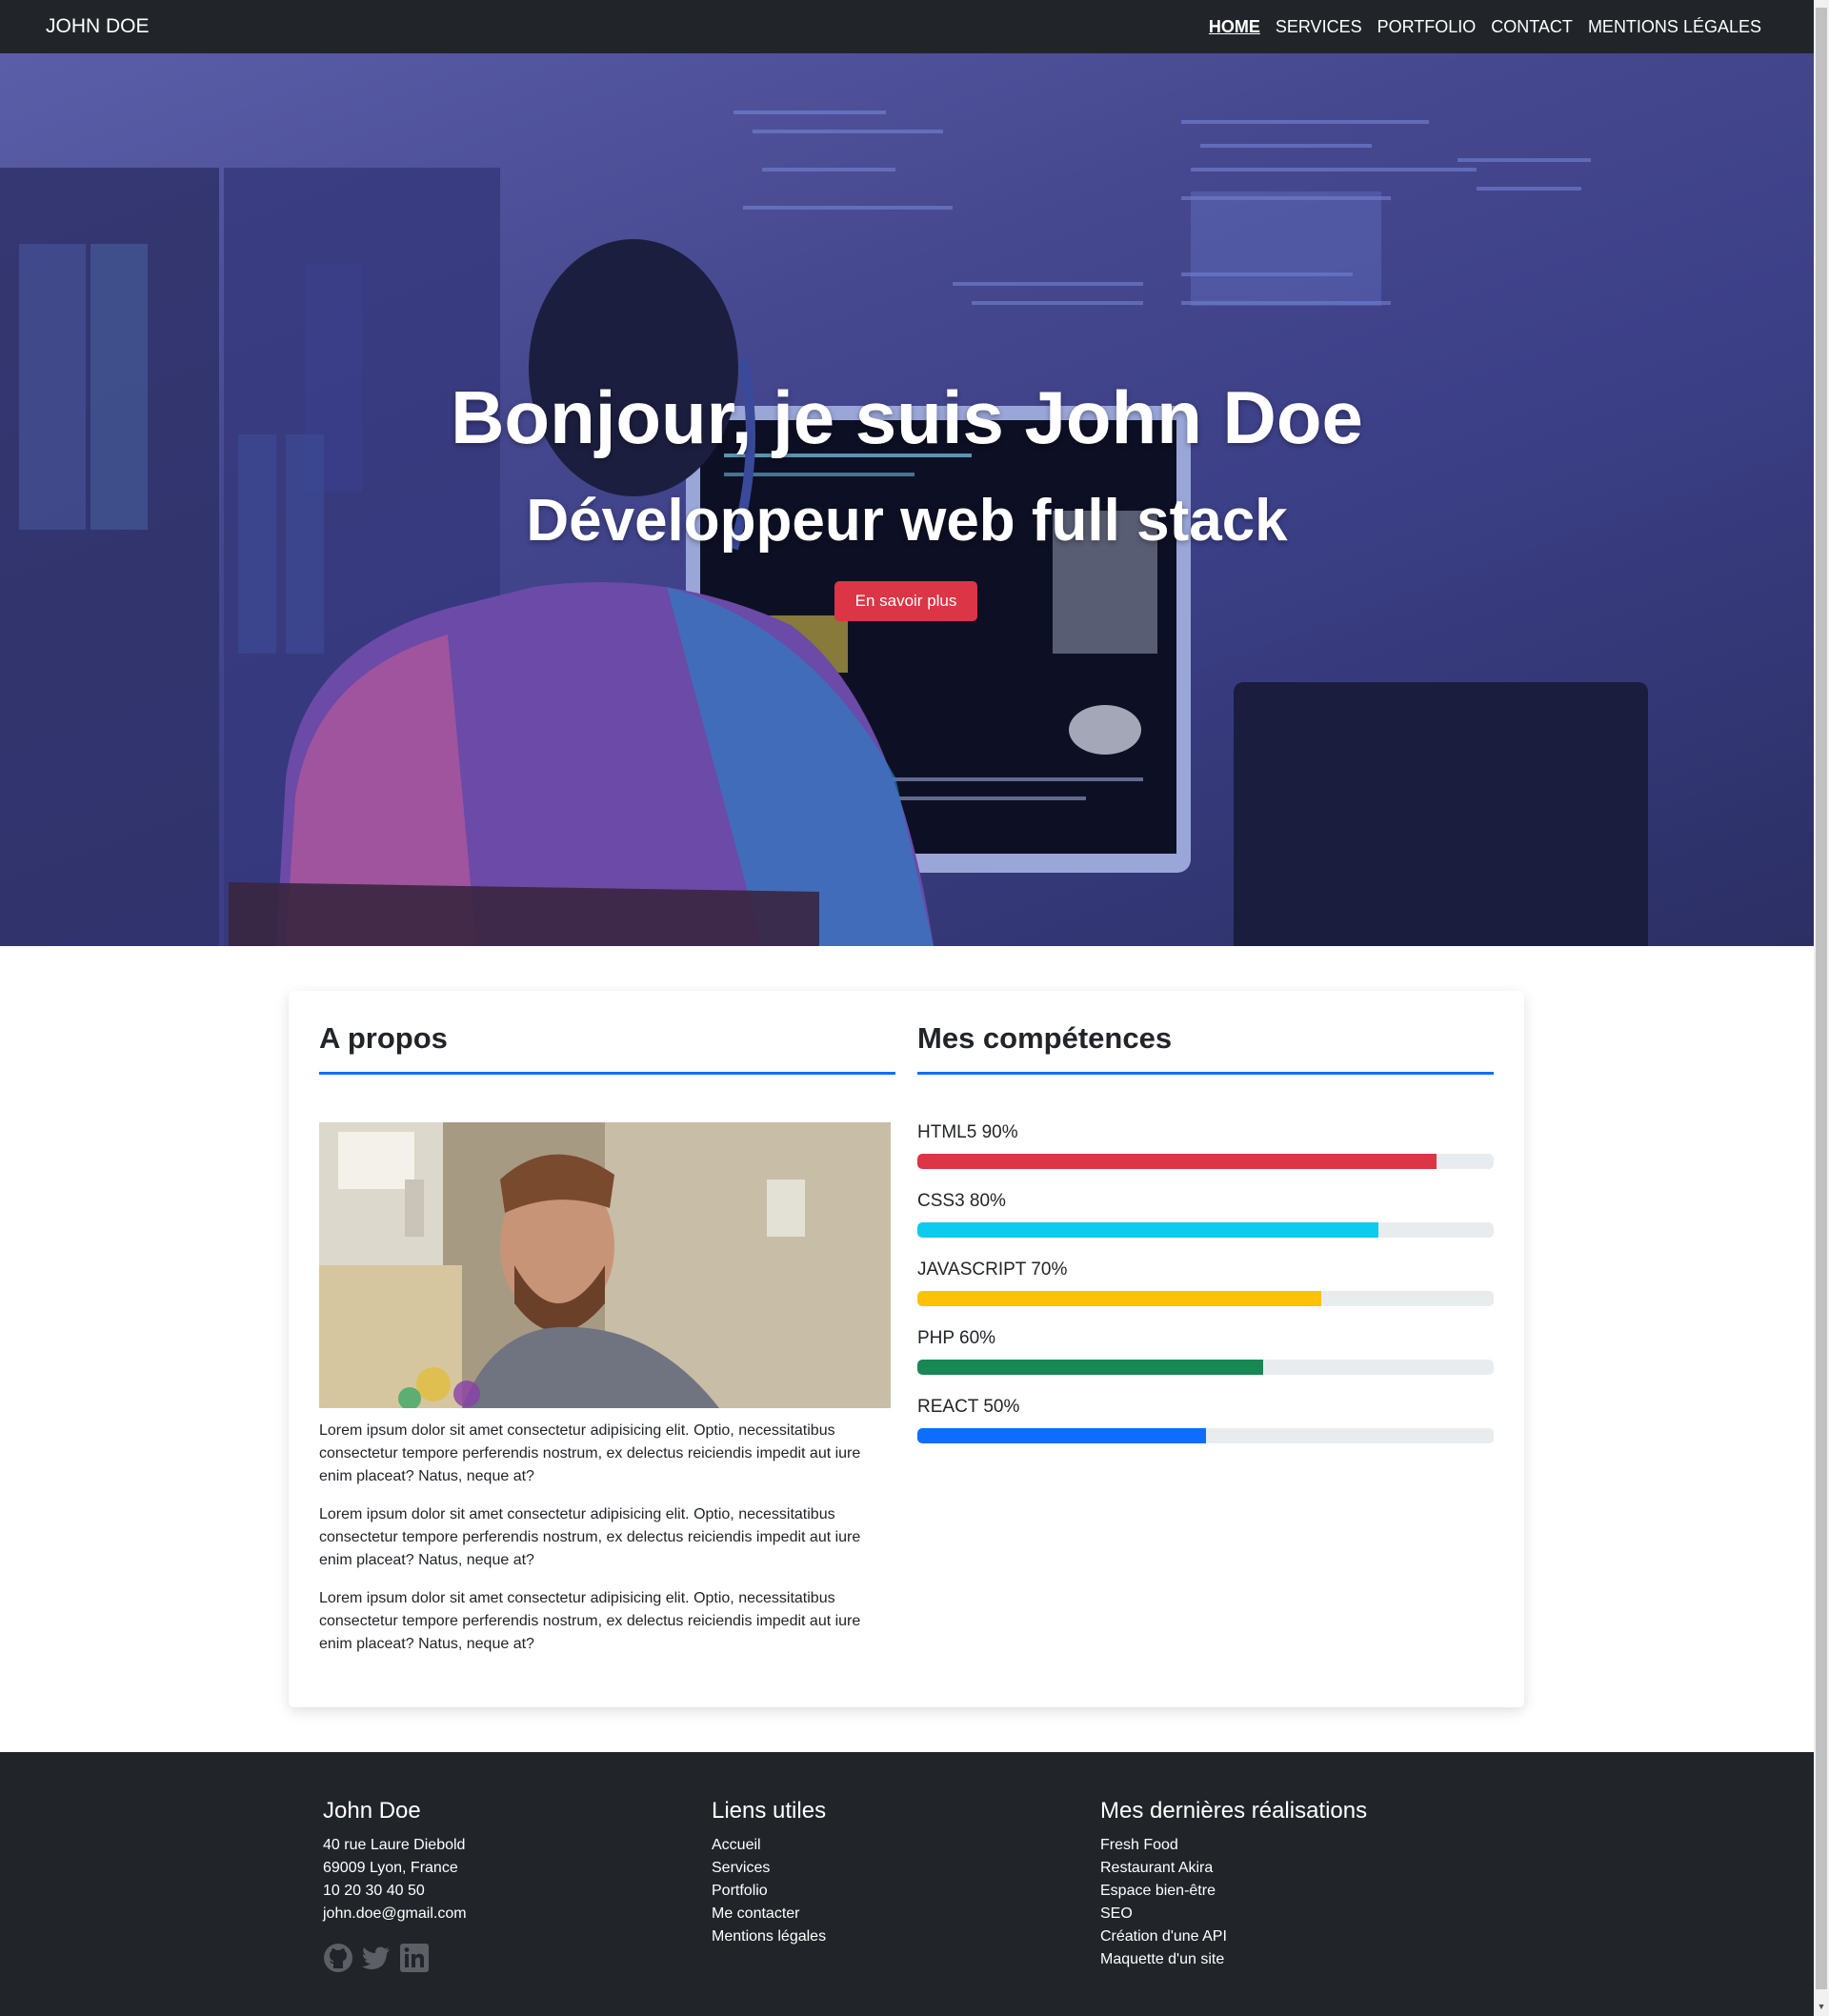 The height and width of the screenshot is (2016, 1829). Describe the element at coordinates (1233, 1914) in the screenshot. I see `footer-work-seo: SEO` at that location.